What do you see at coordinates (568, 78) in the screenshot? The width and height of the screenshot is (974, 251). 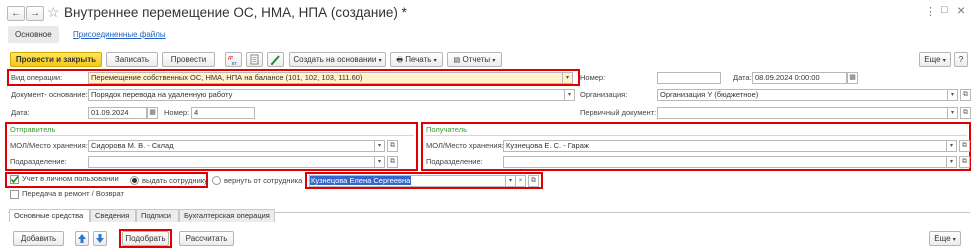 I see `op-type-dropdown: ▾` at bounding box center [568, 78].